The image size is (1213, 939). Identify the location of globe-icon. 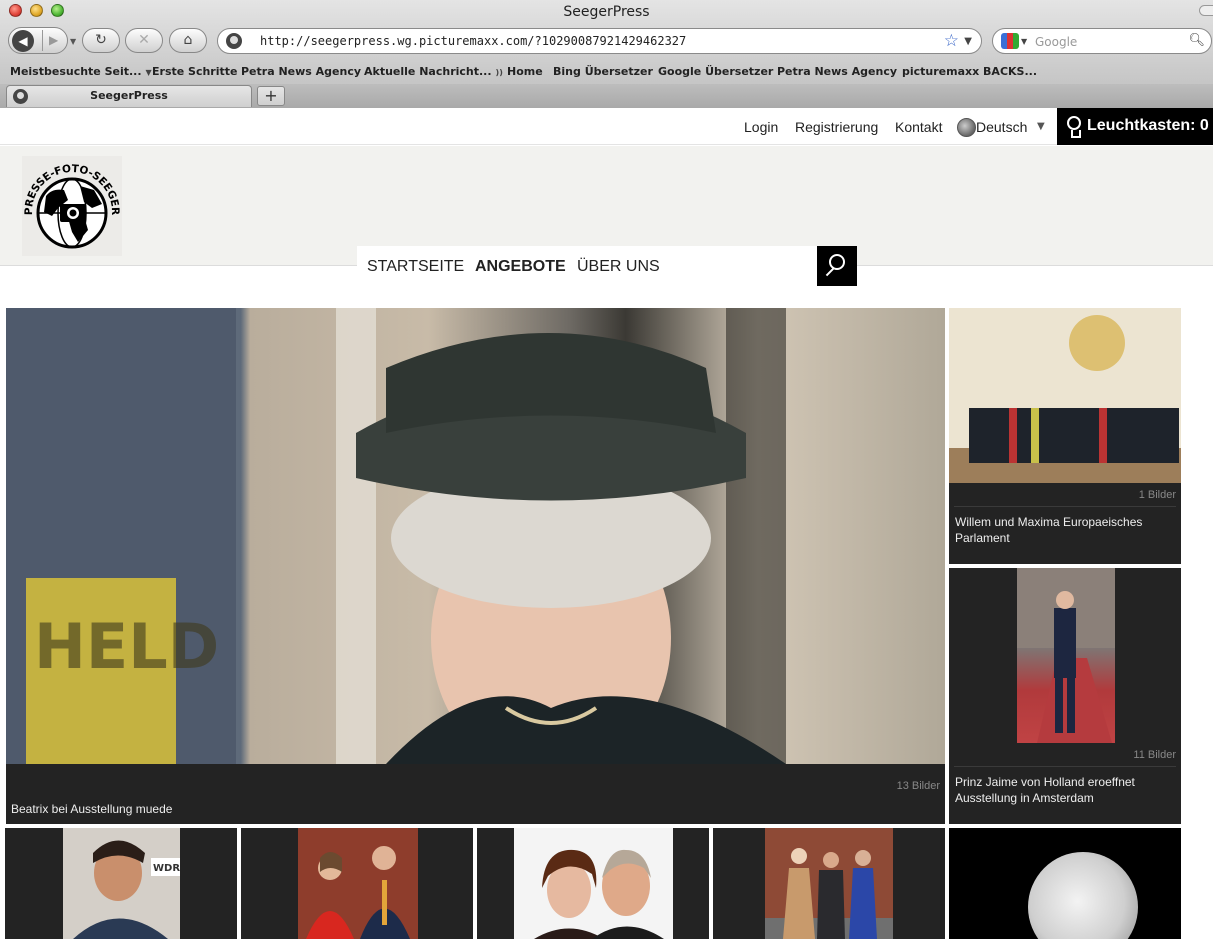
(966, 127).